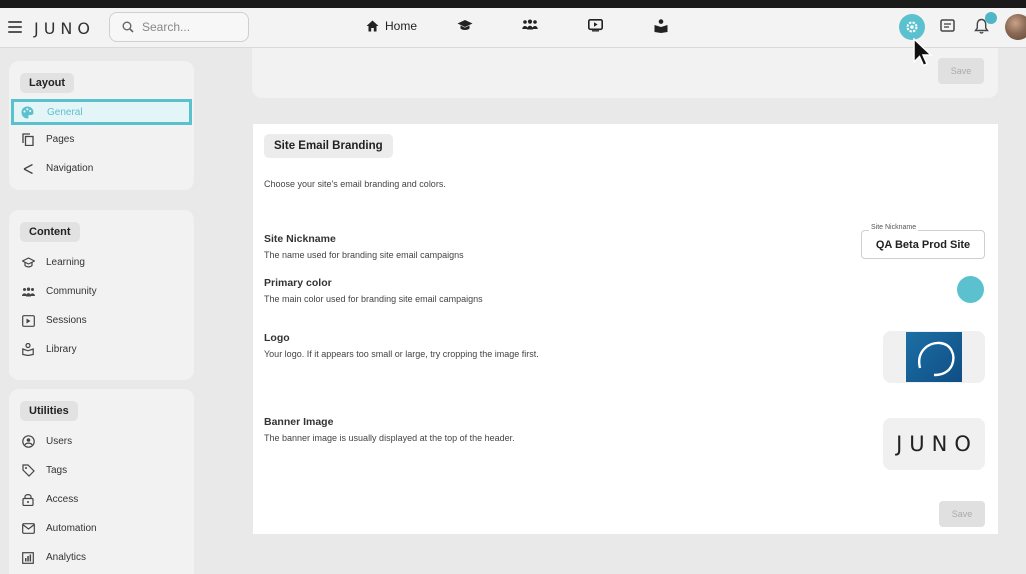  What do you see at coordinates (128, 27) in the screenshot?
I see `search-icon` at bounding box center [128, 27].